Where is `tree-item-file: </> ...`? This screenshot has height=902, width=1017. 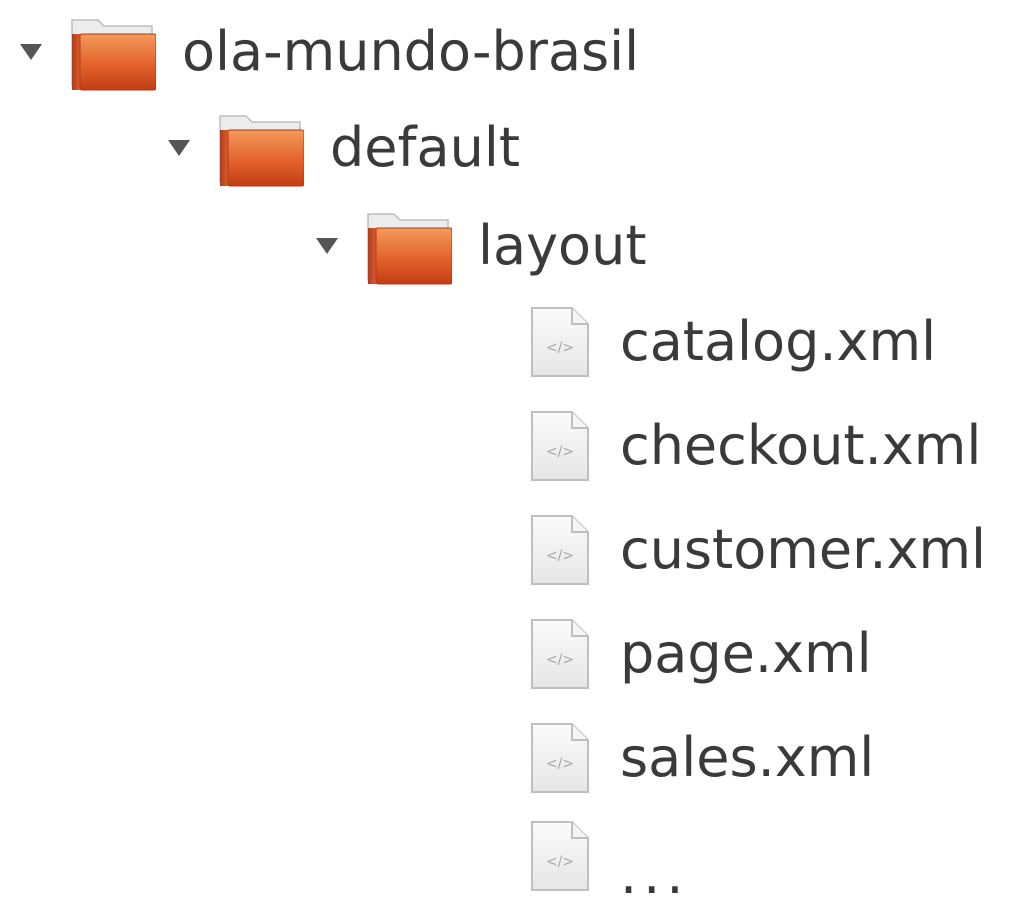 tree-item-file: </> ... is located at coordinates (610, 857).